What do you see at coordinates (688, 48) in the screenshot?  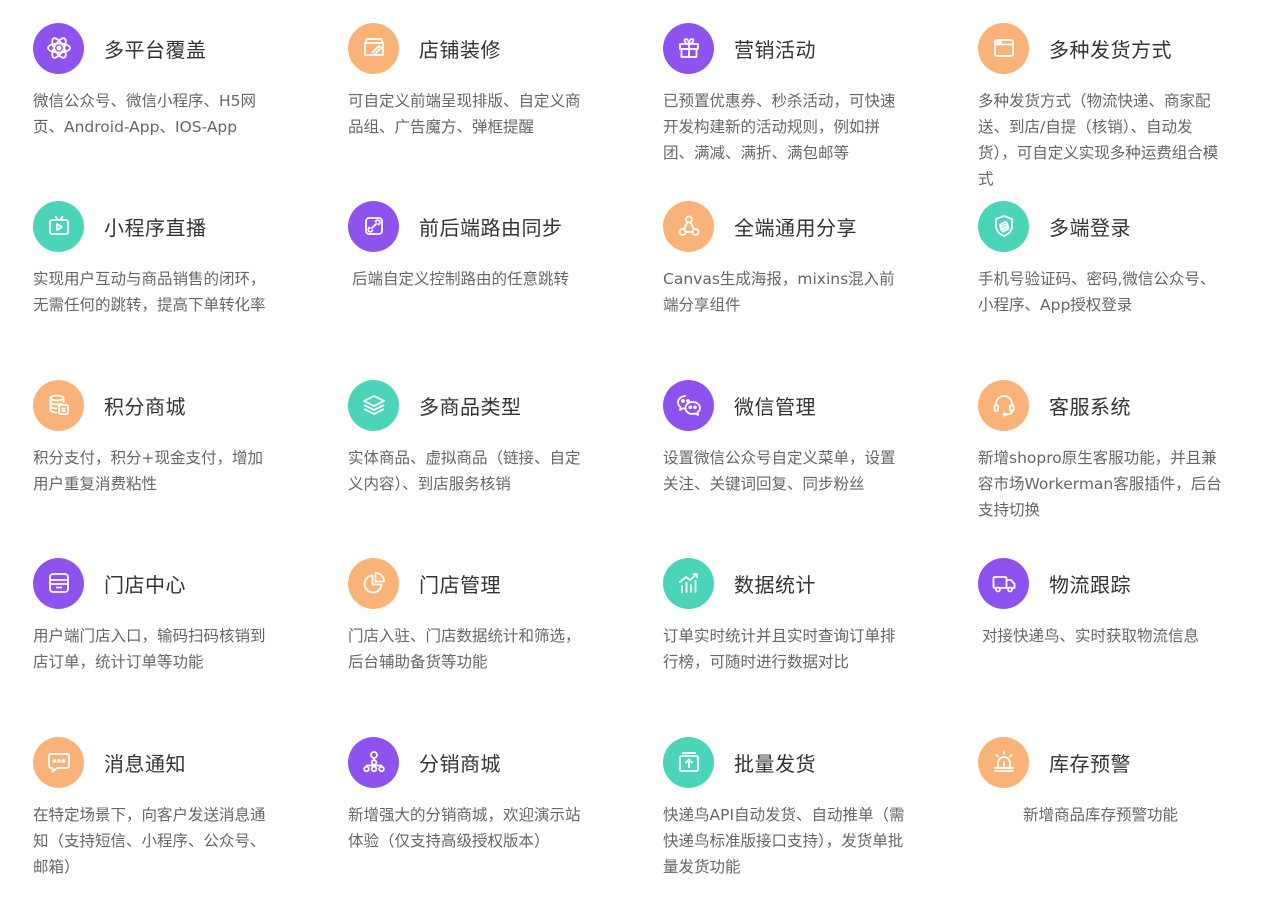 I see `gift-icon` at bounding box center [688, 48].